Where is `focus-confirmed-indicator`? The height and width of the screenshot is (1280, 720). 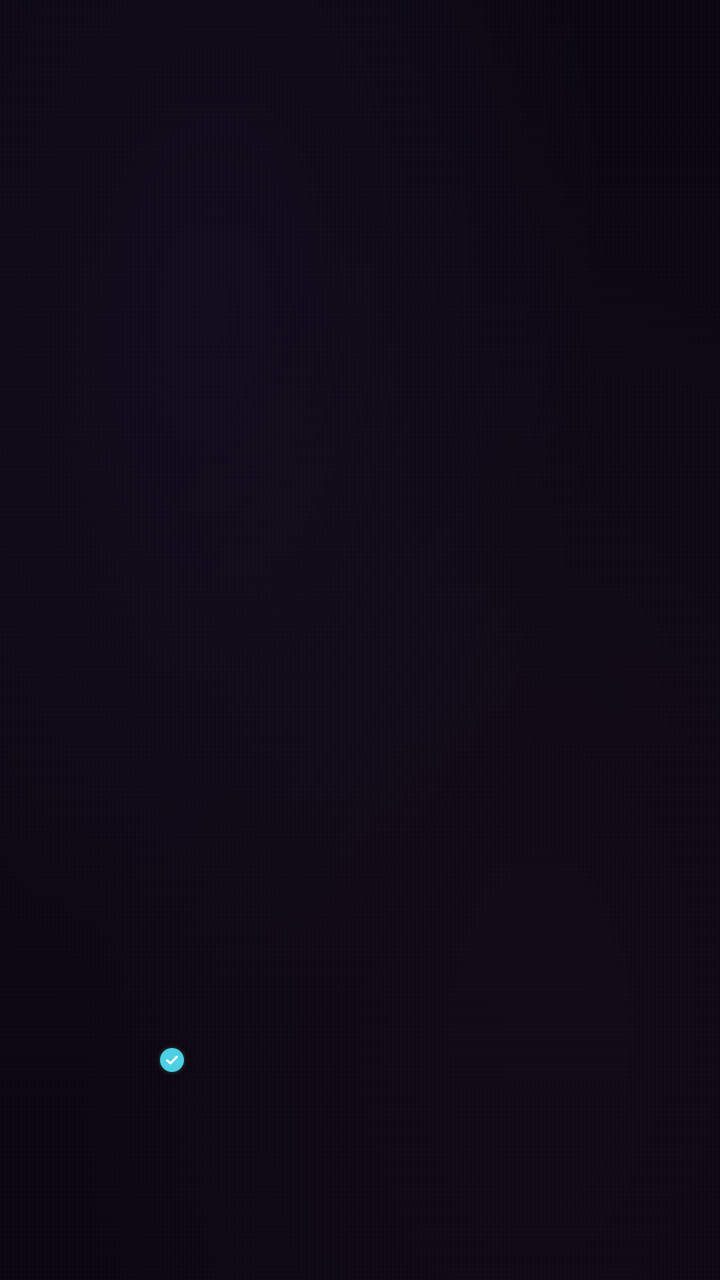 focus-confirmed-indicator is located at coordinates (172, 1060).